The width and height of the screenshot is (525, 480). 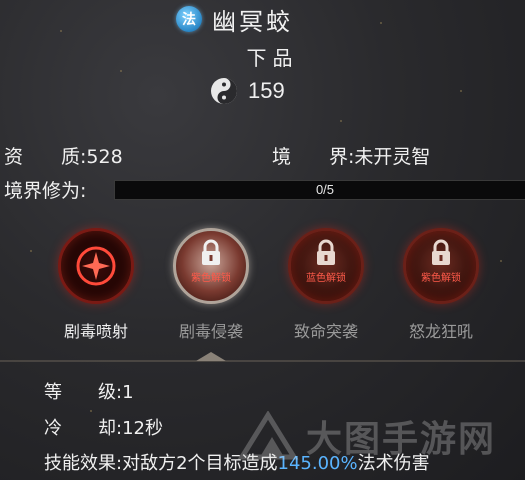 I want to click on aptitude-value: 528, so click(x=104, y=157).